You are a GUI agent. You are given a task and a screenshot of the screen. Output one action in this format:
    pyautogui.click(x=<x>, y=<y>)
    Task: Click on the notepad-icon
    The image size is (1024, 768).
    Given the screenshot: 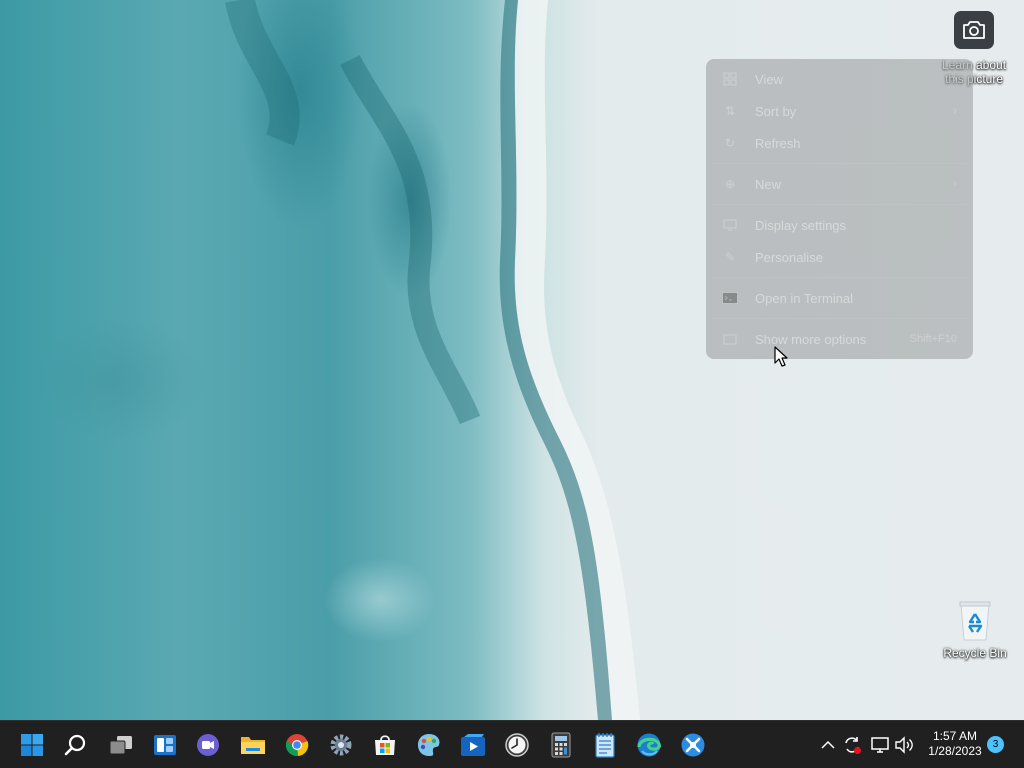 What is the action you would take?
    pyautogui.click(x=605, y=745)
    